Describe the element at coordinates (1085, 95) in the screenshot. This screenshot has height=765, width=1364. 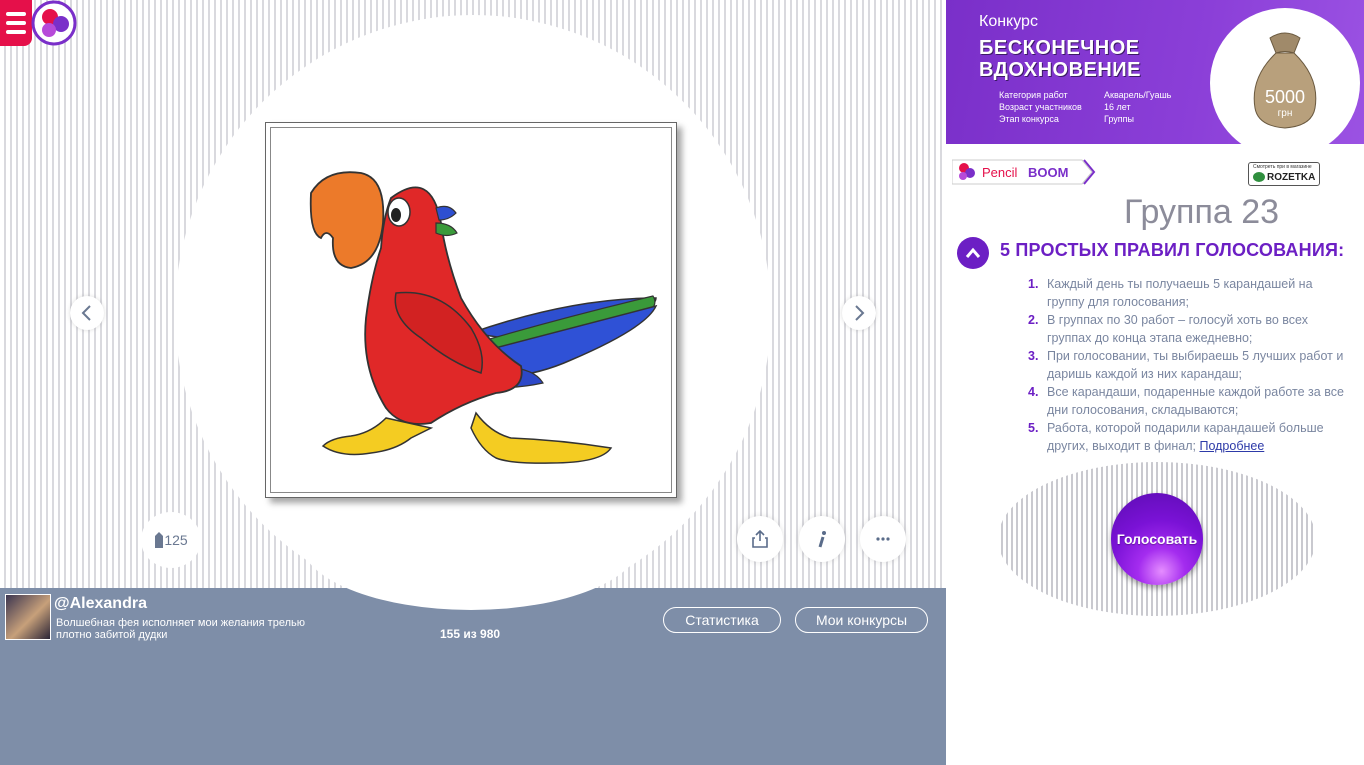
I see `banner-info-row: Категория работ Акварель/Гуашь` at that location.